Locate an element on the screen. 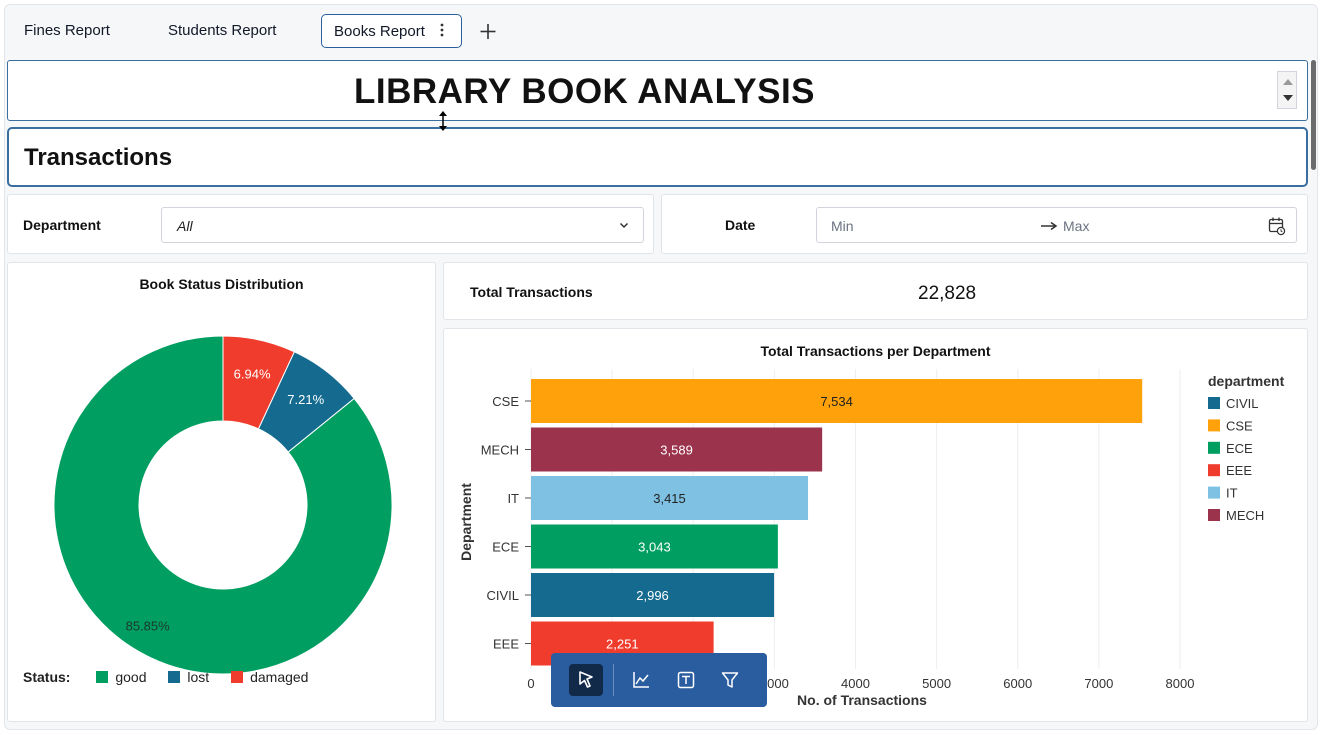 This screenshot has width=1320, height=735. x-tick-label: 8000 is located at coordinates (1180, 683).